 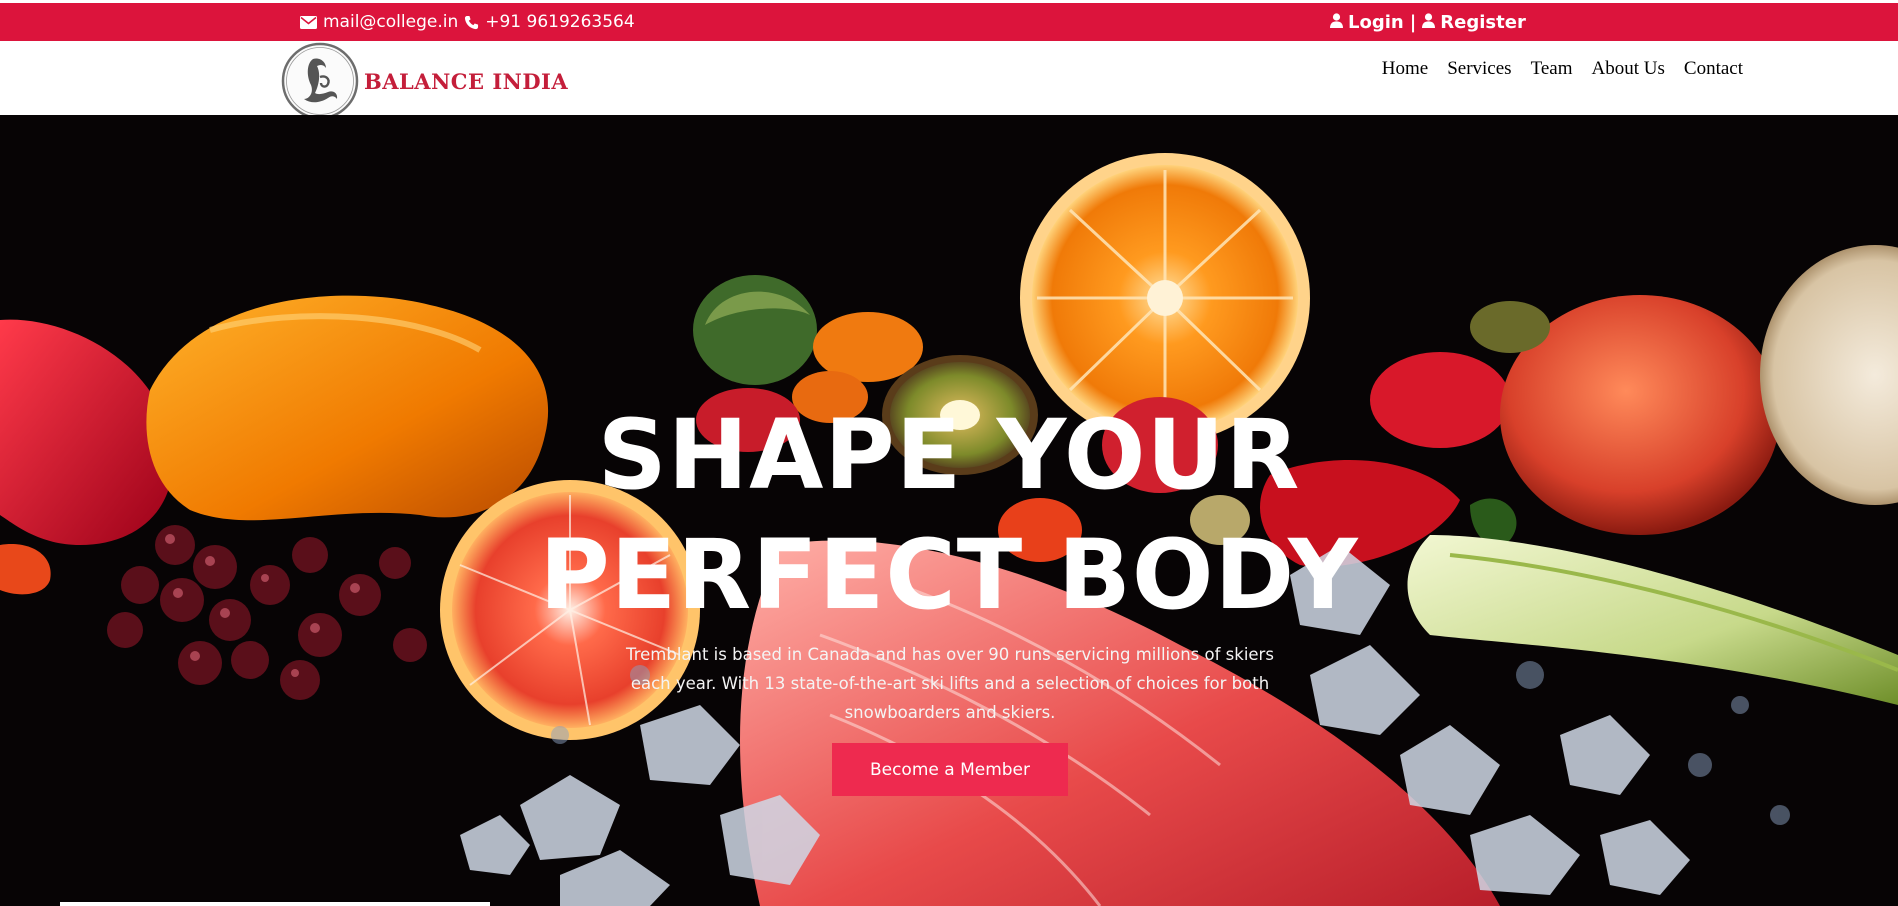 I want to click on register-link: Register, so click(x=1474, y=22).